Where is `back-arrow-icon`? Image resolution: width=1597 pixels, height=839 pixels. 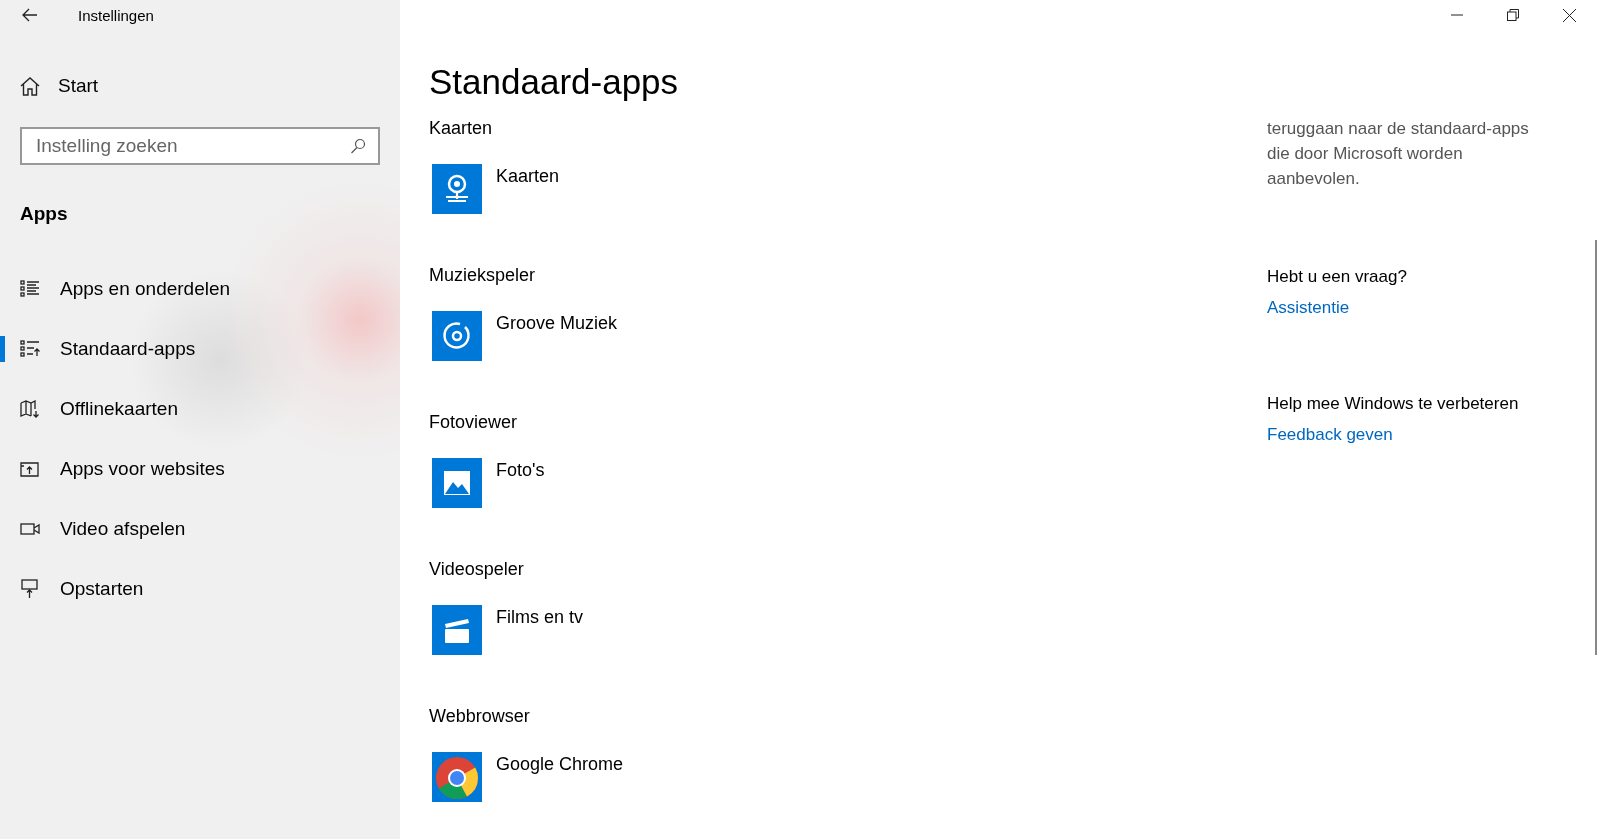
back-arrow-icon is located at coordinates (30, 15).